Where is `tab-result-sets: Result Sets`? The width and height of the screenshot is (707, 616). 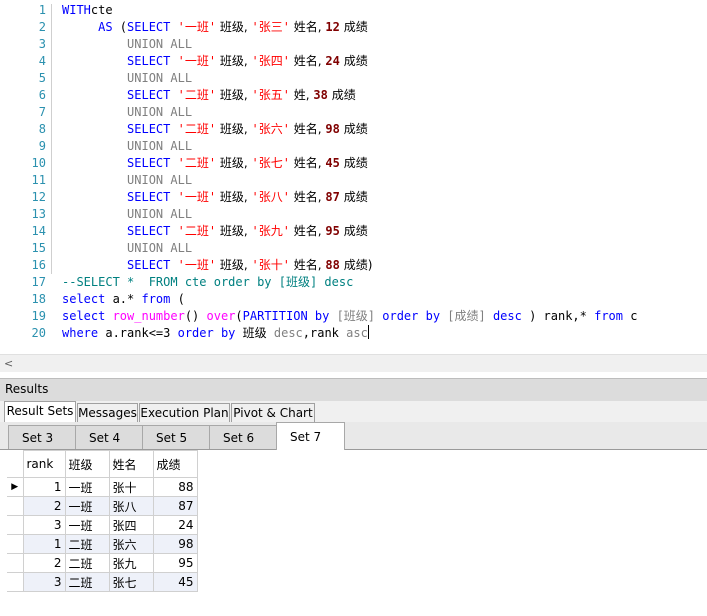
tab-result-sets: Result Sets is located at coordinates (40, 412).